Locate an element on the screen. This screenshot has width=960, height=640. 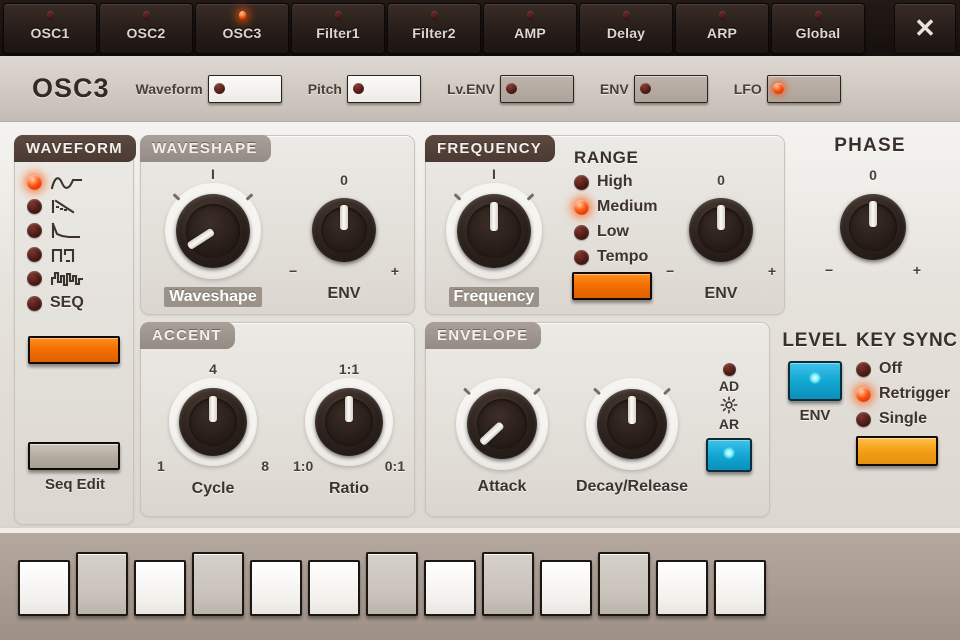
range-select-button is located at coordinates (612, 286).